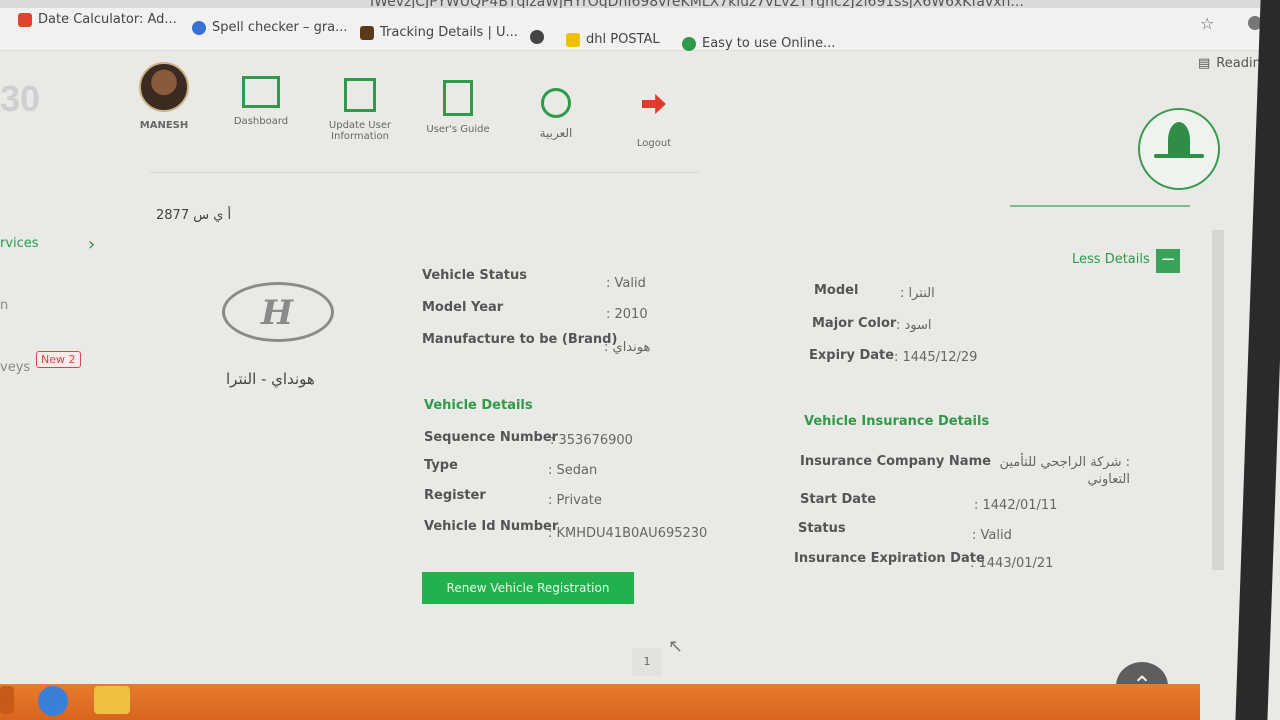 Image resolution: width=1280 pixels, height=720 pixels. I want to click on vin-label: Vehicle Id Number, so click(491, 526).